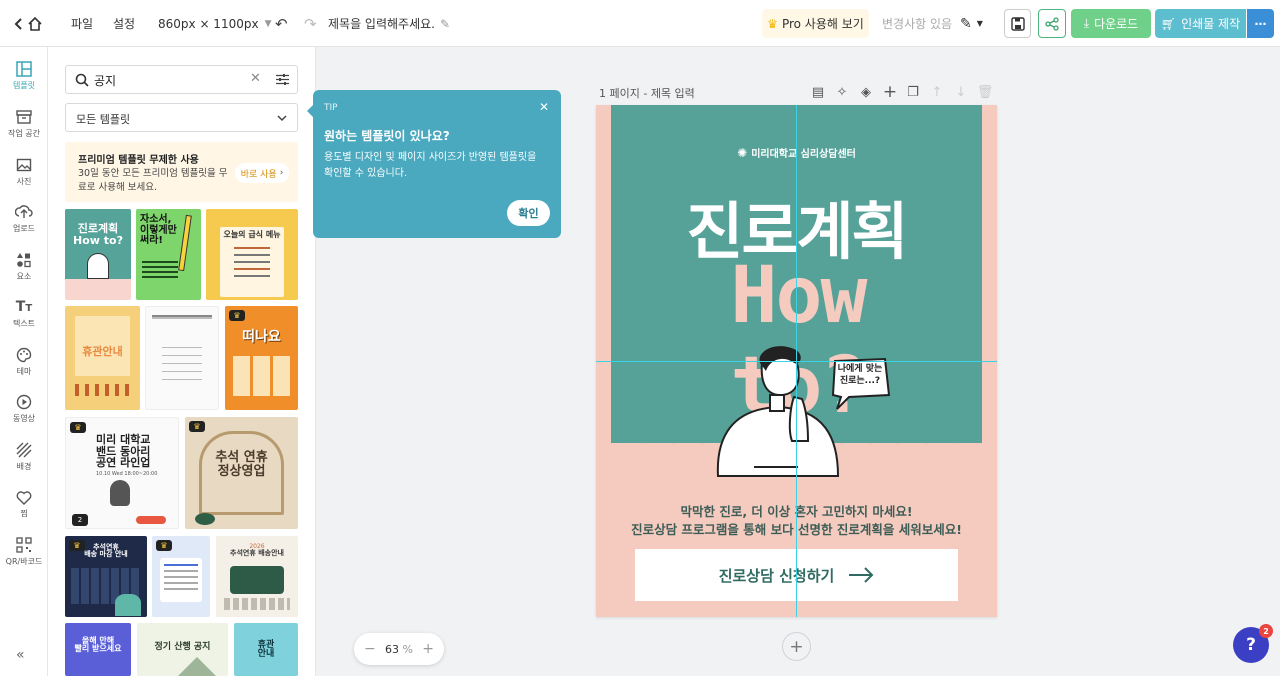  I want to click on zoom-out-icon: −, so click(370, 649).